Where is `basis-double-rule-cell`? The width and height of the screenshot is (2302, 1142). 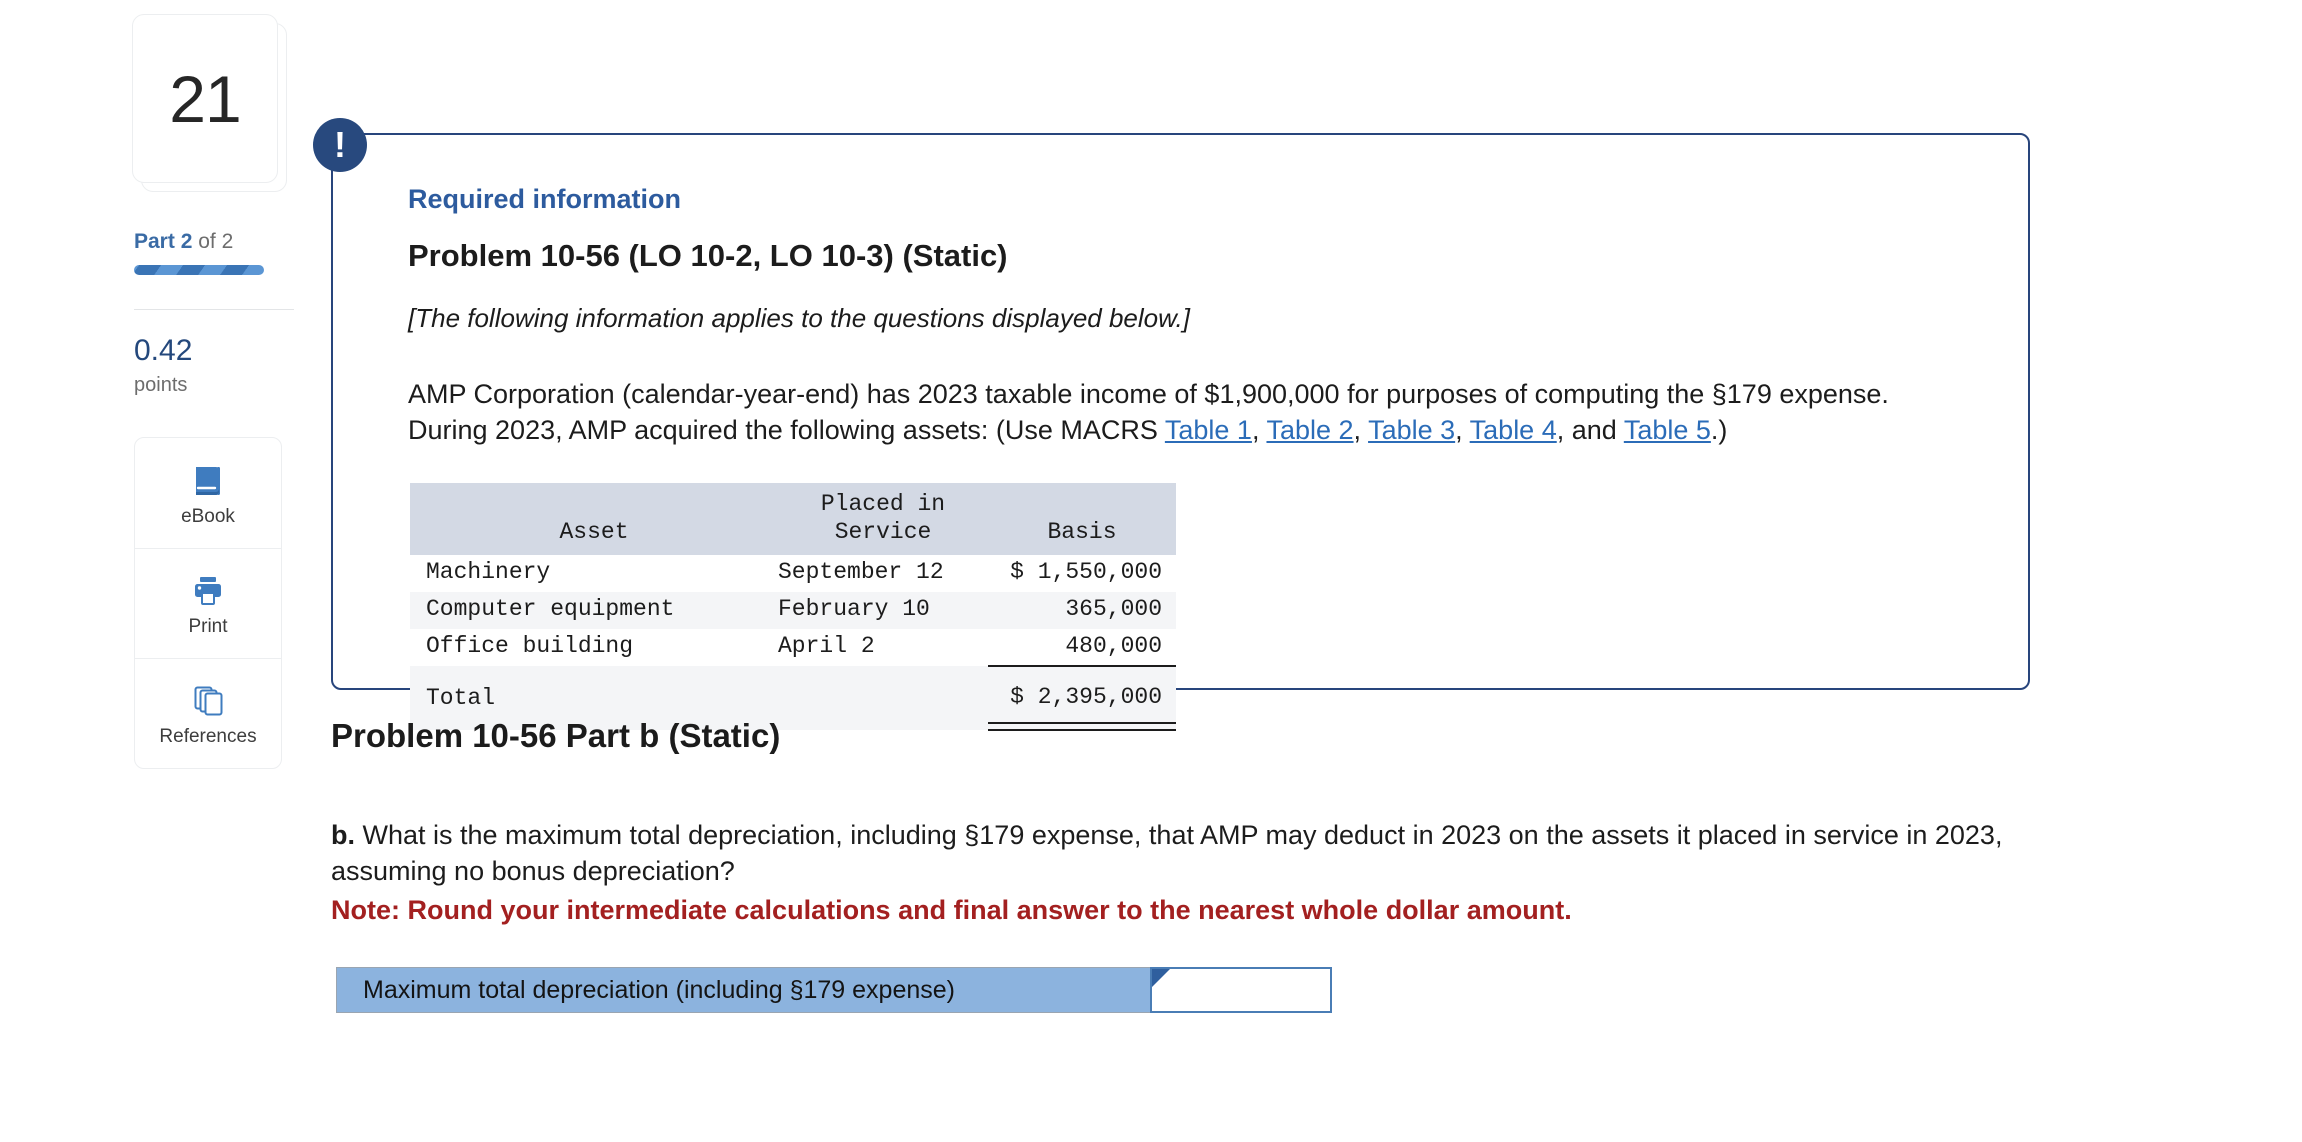 basis-double-rule-cell is located at coordinates (1082, 727).